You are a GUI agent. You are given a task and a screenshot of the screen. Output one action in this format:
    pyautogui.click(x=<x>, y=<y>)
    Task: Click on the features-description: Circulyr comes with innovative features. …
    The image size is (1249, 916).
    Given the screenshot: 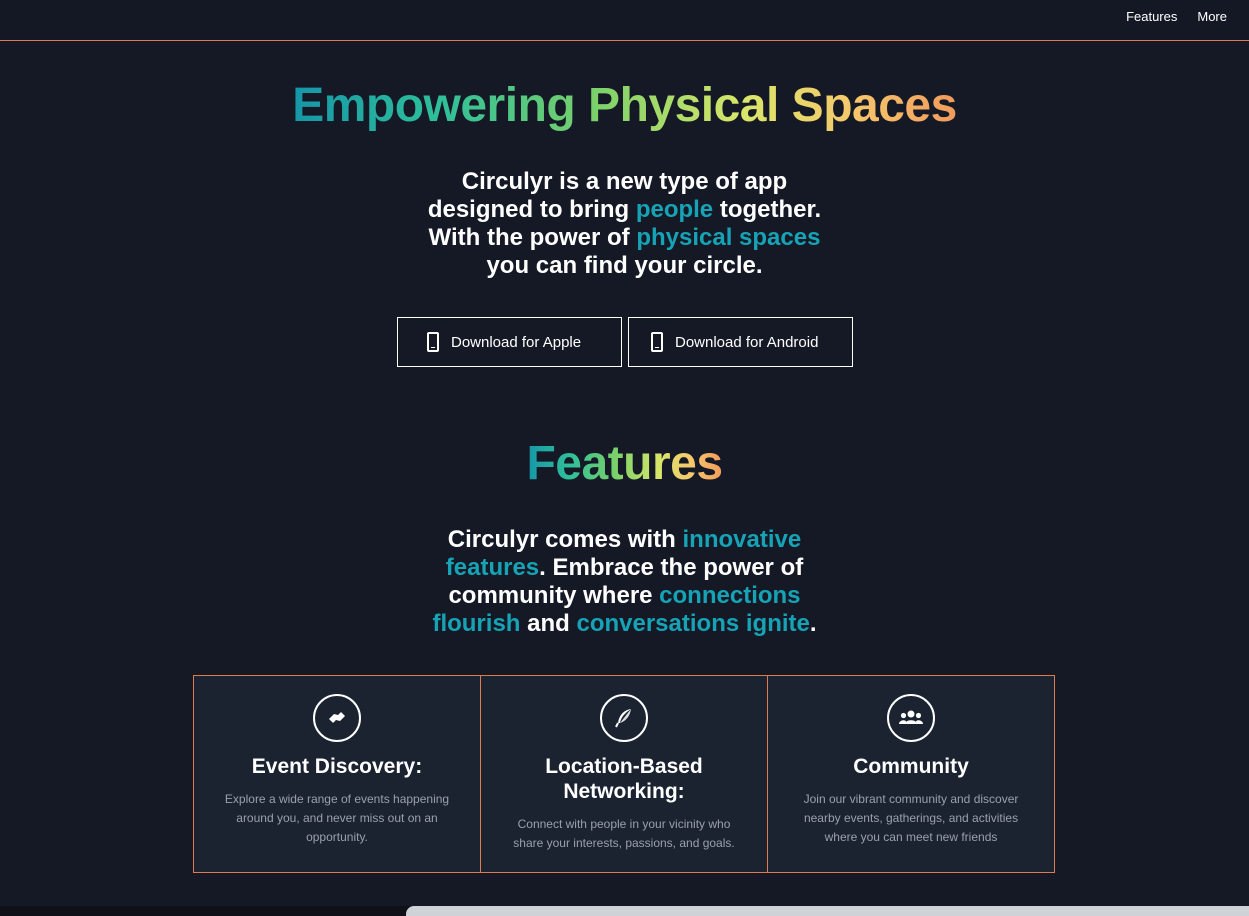 What is the action you would take?
    pyautogui.click(x=624, y=582)
    